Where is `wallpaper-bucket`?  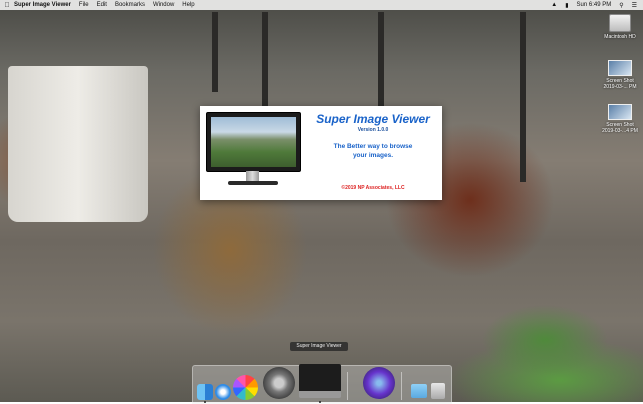
wallpaper-bucket is located at coordinates (78, 144).